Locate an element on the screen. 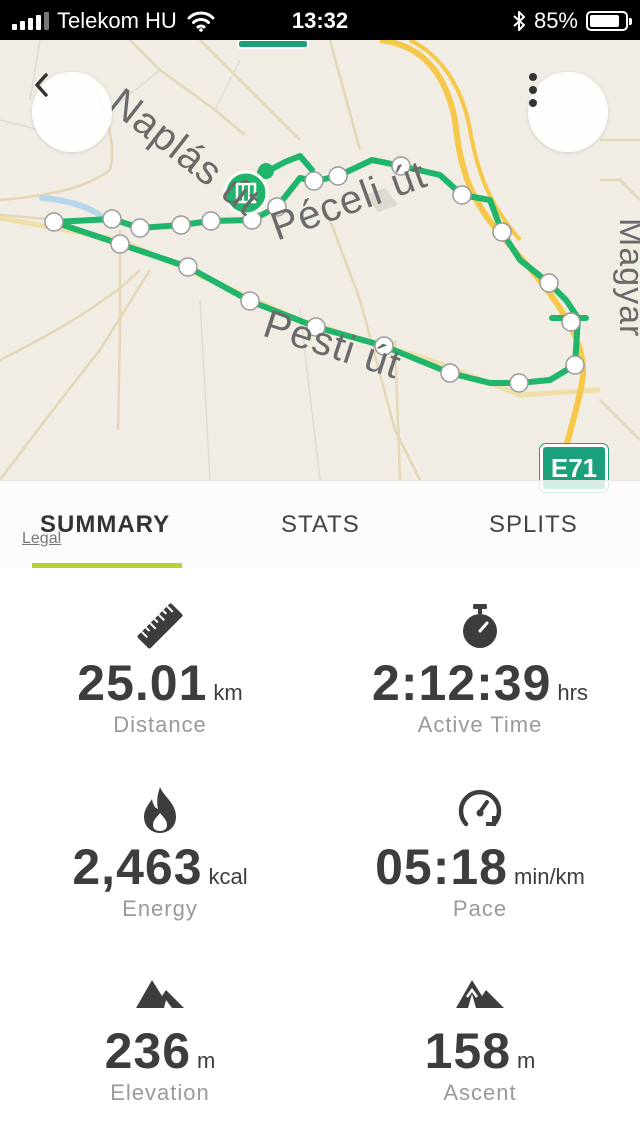 The width and height of the screenshot is (640, 1136). tab-bar: SUMMARY STATS SPLITS is located at coordinates (320, 524).